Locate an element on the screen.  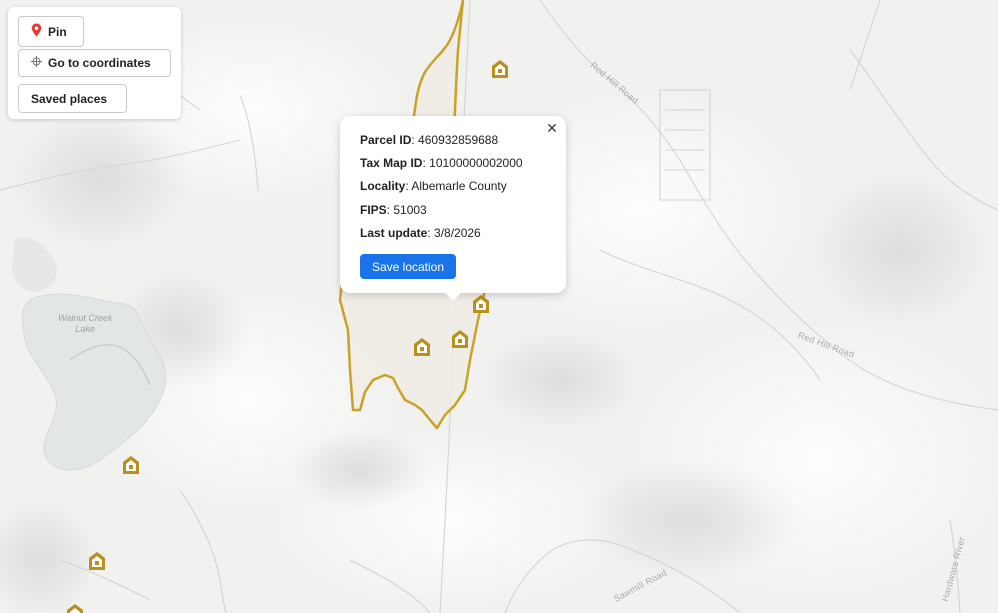
saved-places-button: Saved places is located at coordinates (72, 98).